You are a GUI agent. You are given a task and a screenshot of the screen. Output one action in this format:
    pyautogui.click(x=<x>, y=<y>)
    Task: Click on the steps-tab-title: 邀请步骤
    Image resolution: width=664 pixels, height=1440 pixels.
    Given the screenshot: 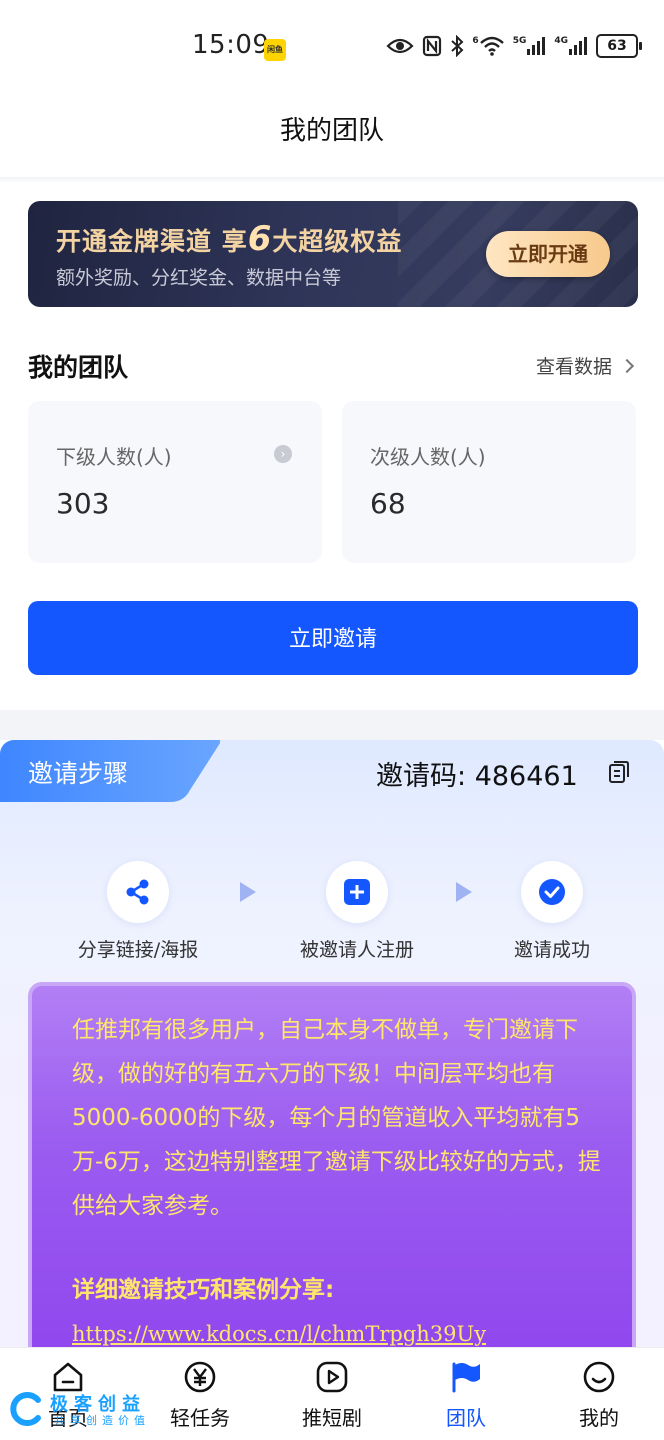 What is the action you would take?
    pyautogui.click(x=78, y=773)
    